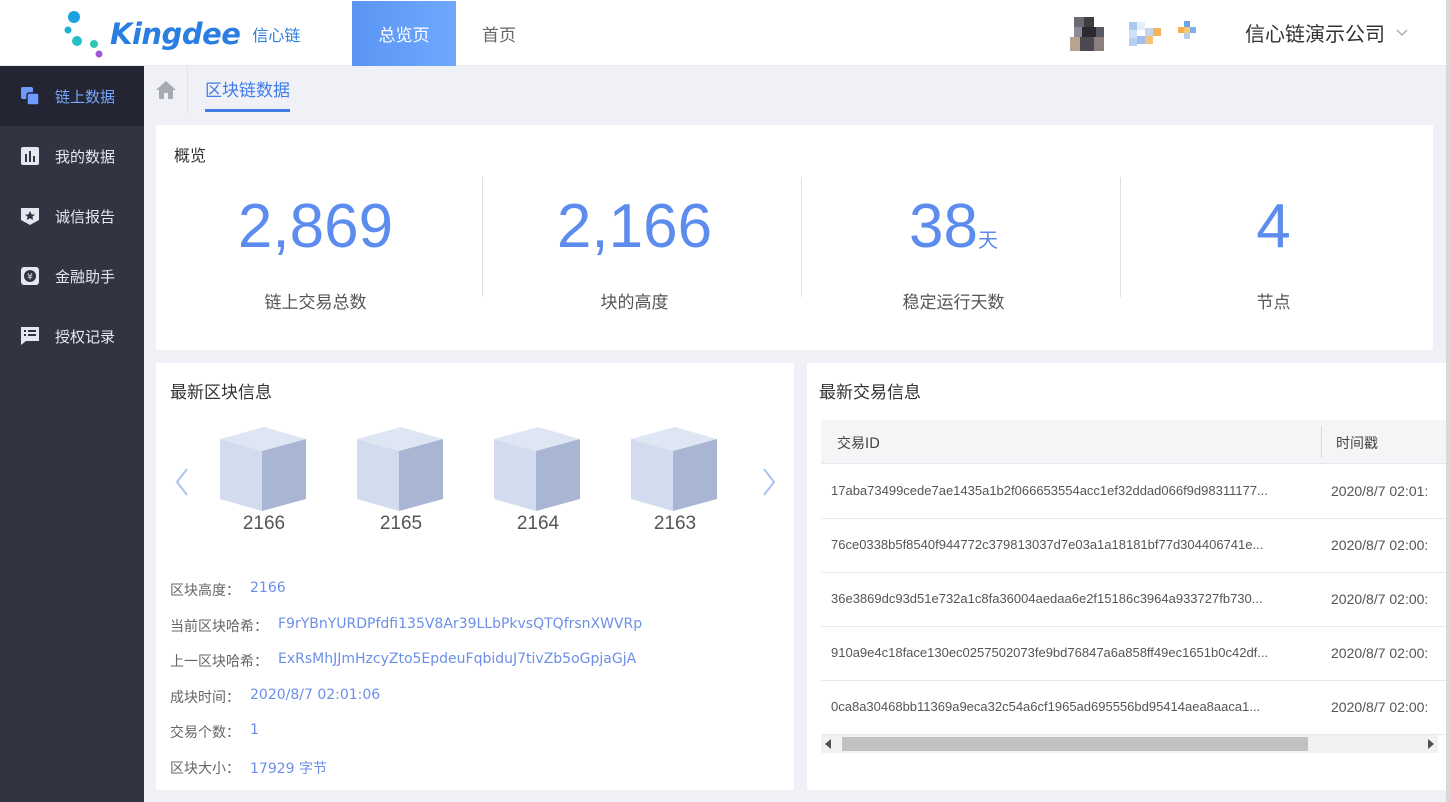 Image resolution: width=1450 pixels, height=802 pixels. What do you see at coordinates (221, 393) in the screenshot?
I see `panel-title: 最新区块信息` at bounding box center [221, 393].